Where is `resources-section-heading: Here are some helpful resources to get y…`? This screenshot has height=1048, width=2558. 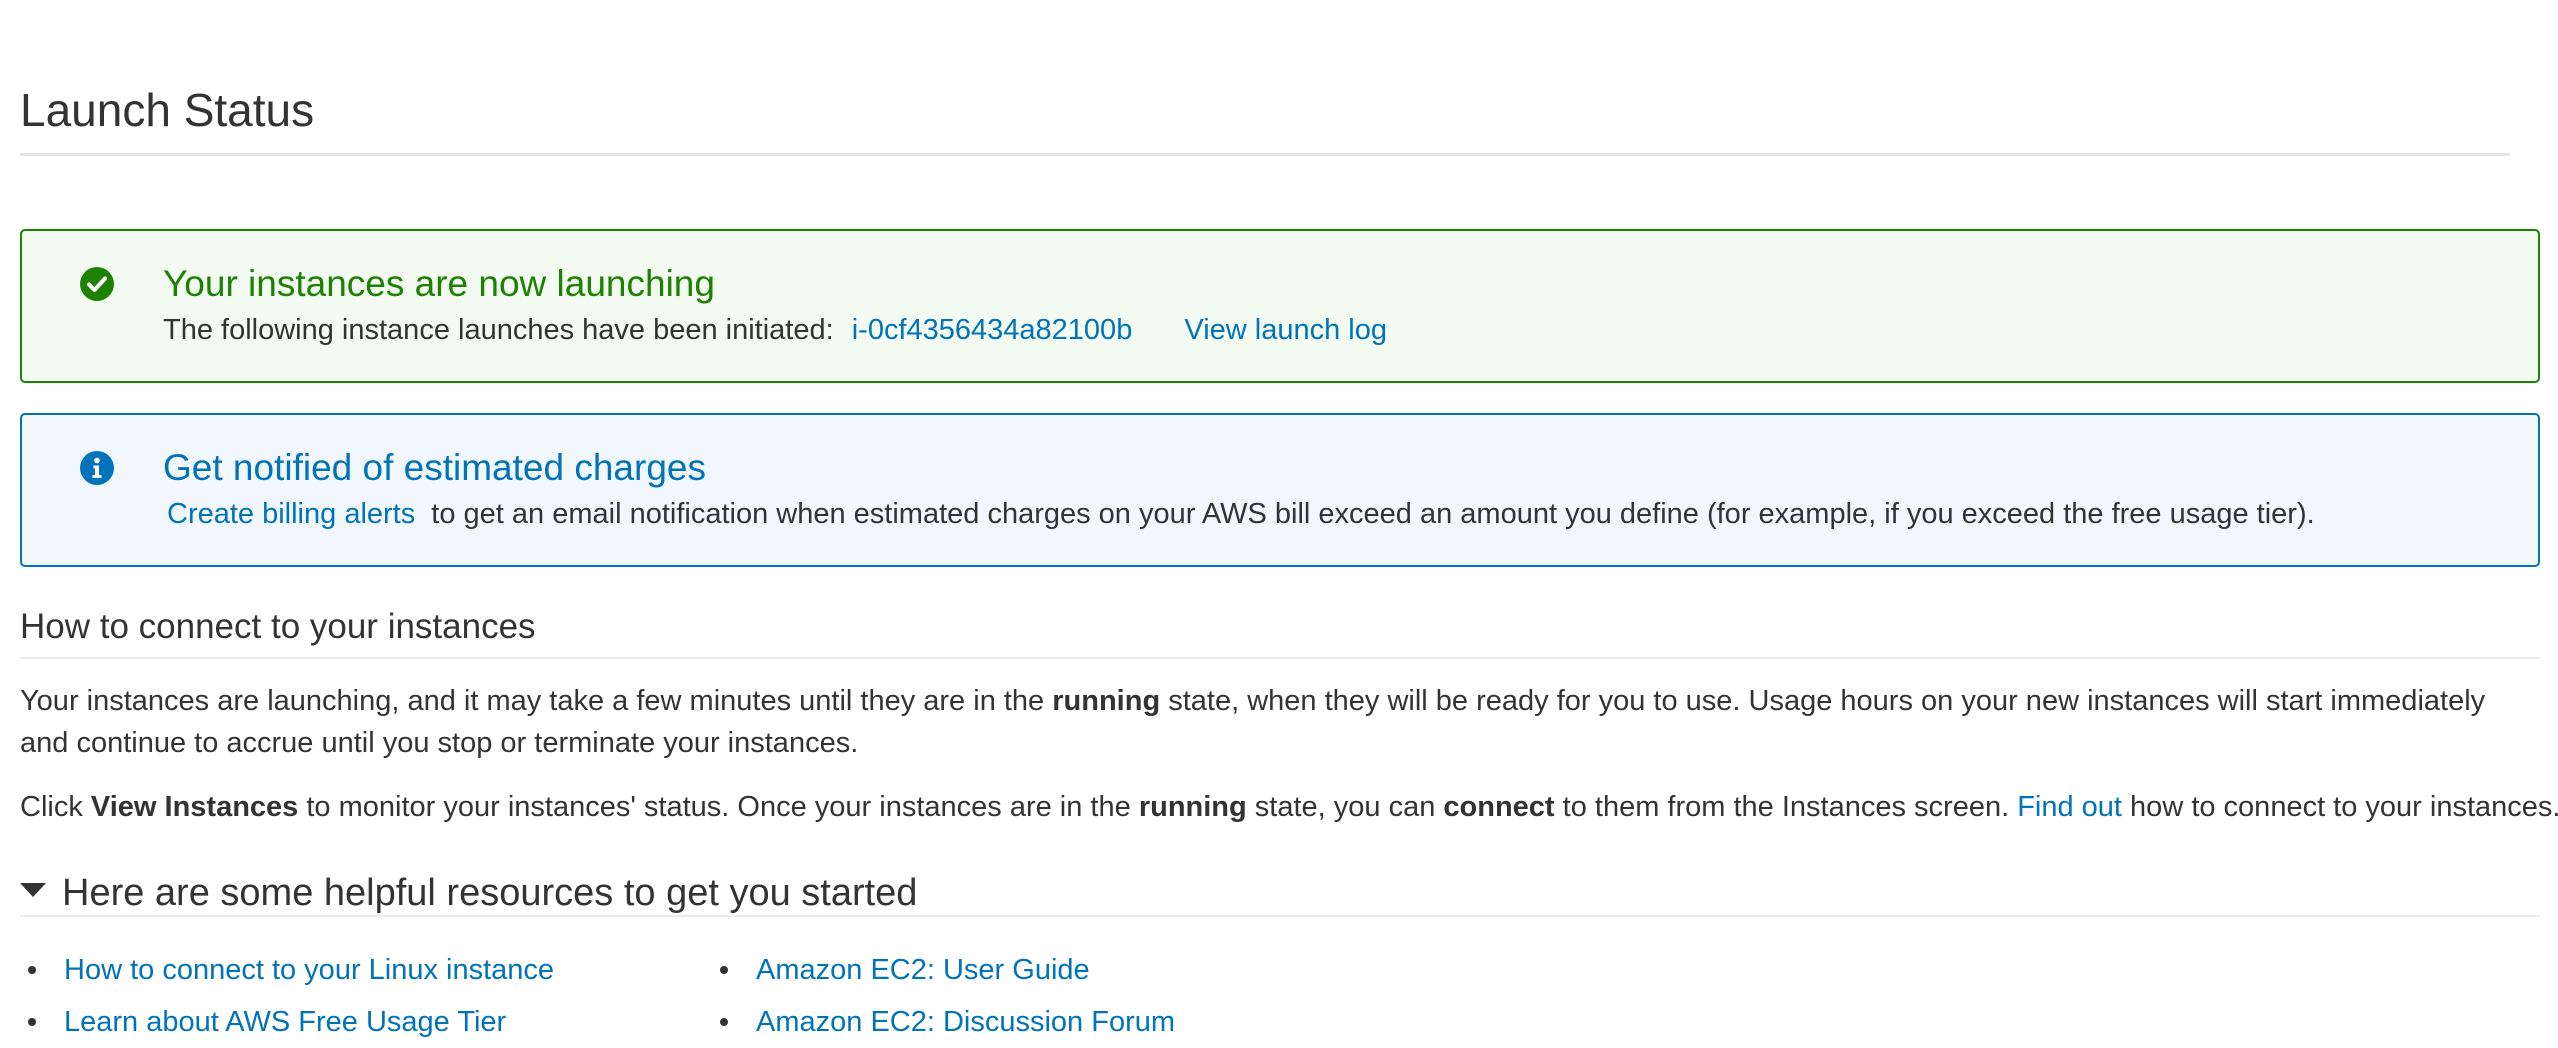
resources-section-heading: Here are some helpful resources to get y… is located at coordinates (490, 893).